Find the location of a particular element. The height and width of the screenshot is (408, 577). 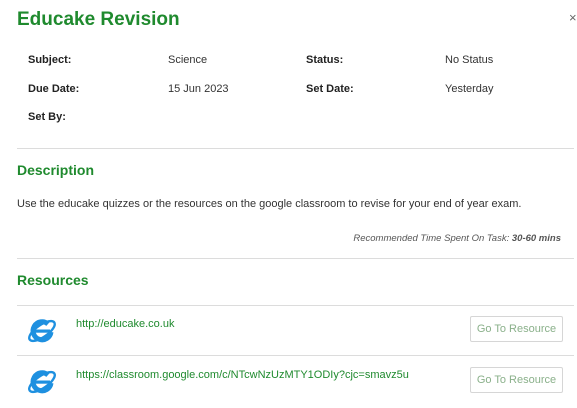

description-heading: Description is located at coordinates (56, 170).